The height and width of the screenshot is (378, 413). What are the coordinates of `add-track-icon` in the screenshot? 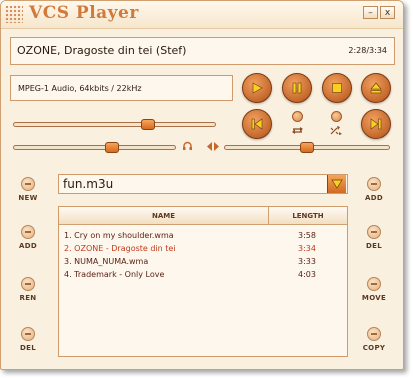 It's located at (374, 184).